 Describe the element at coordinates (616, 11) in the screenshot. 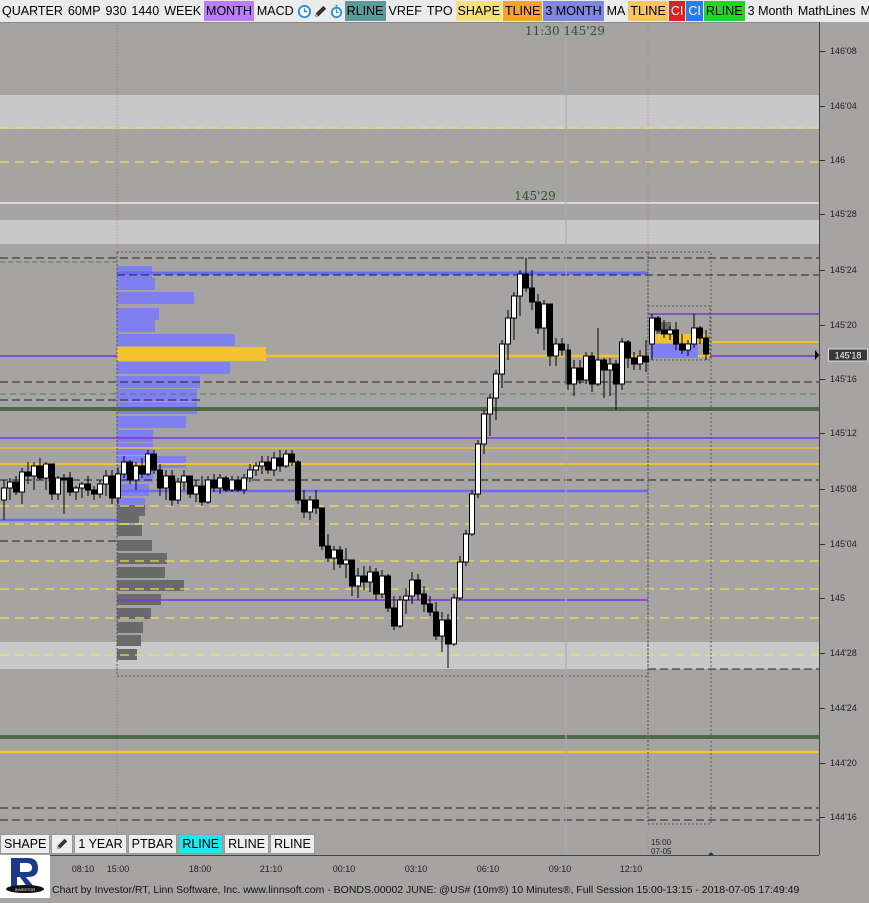

I see `toolbar-ma-button: MA` at that location.